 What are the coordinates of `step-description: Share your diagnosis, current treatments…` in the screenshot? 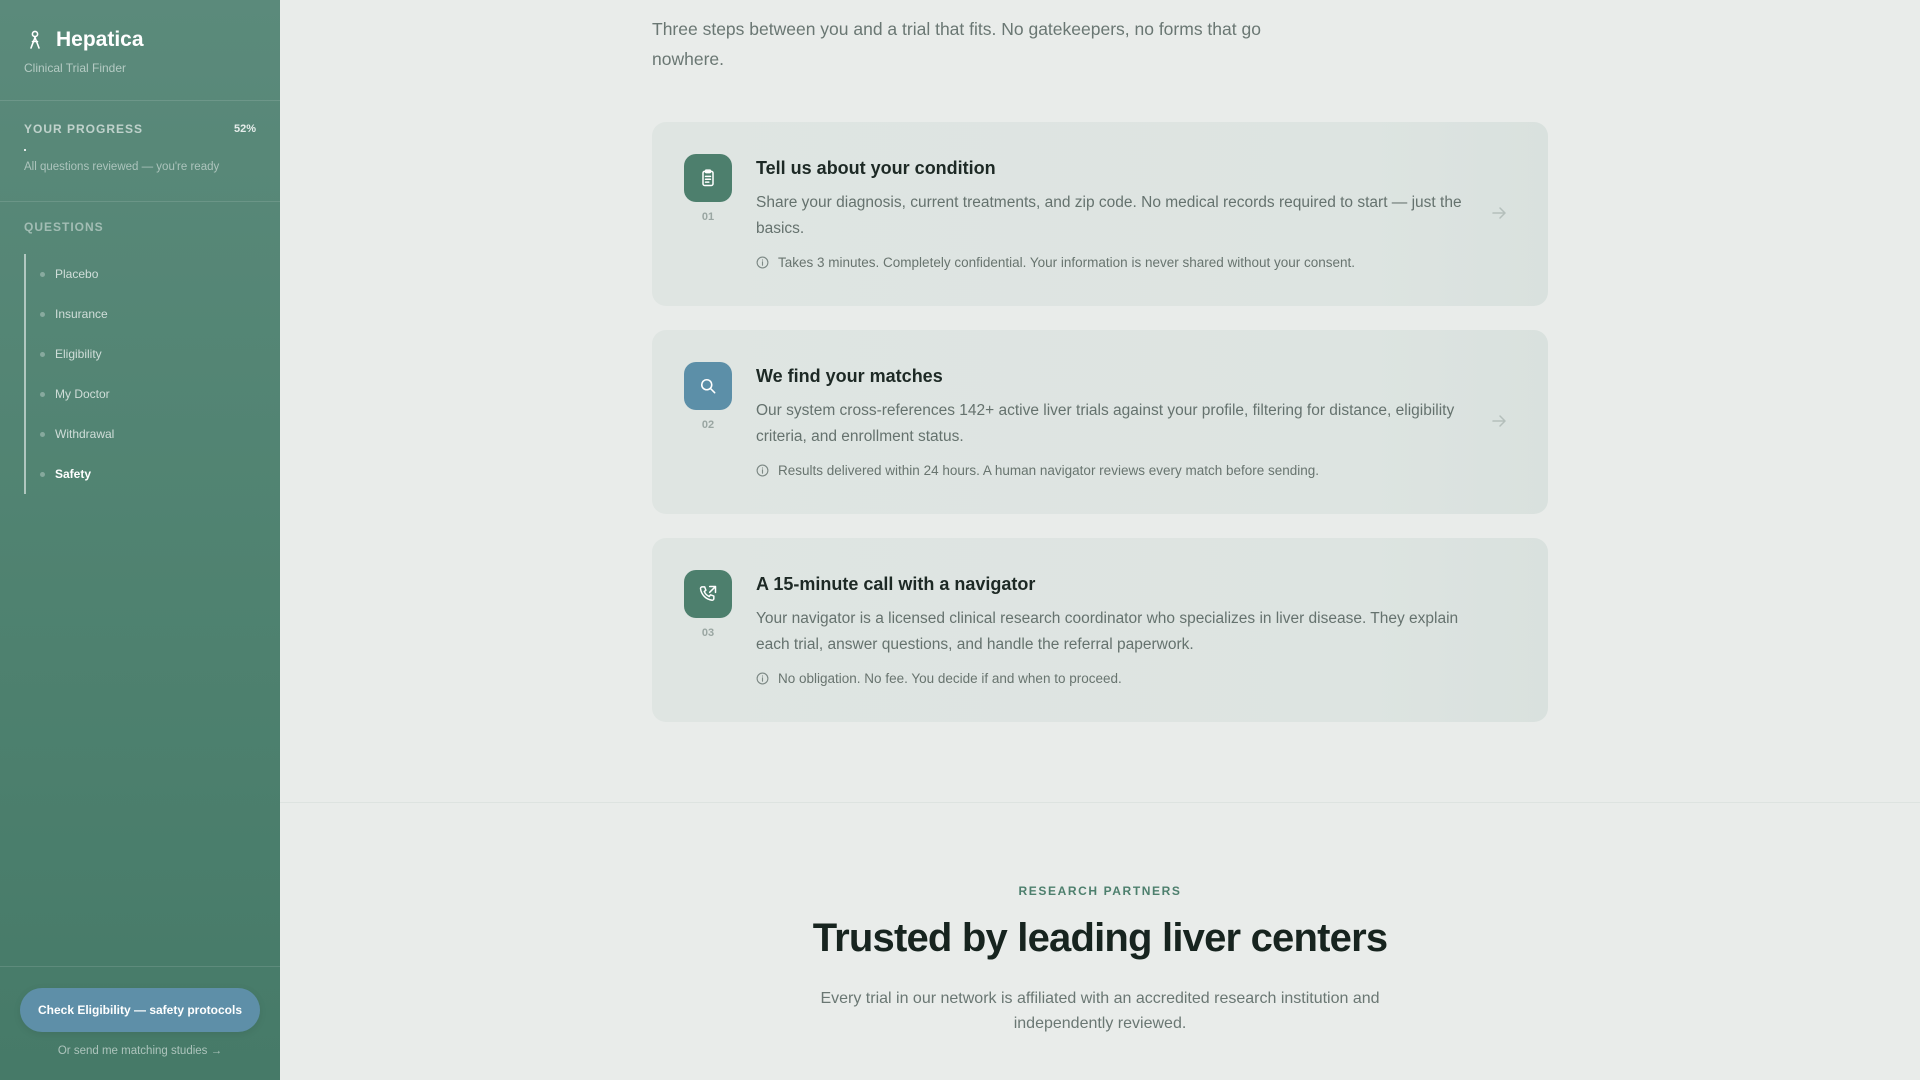 It's located at (1109, 215).